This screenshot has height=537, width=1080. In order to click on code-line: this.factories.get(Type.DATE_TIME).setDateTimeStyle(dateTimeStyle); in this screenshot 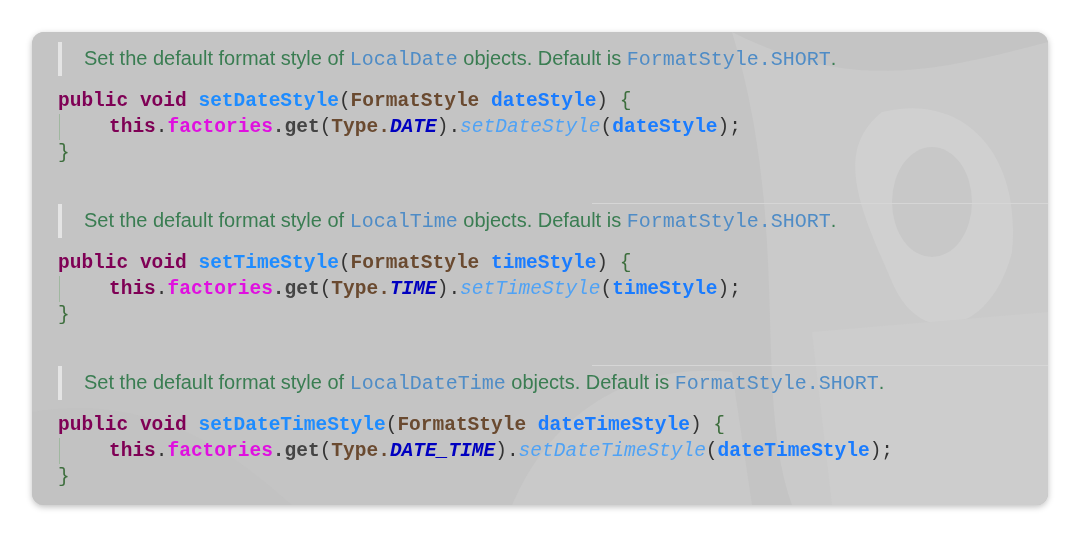, I will do `click(501, 451)`.